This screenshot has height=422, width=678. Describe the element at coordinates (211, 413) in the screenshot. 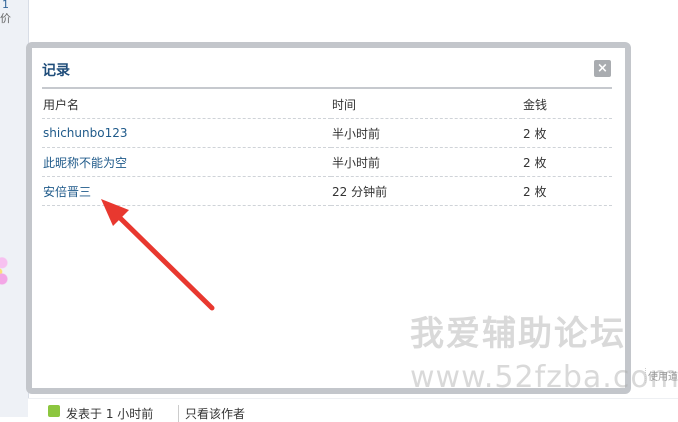

I see `author-only-link: 只看该作者` at that location.